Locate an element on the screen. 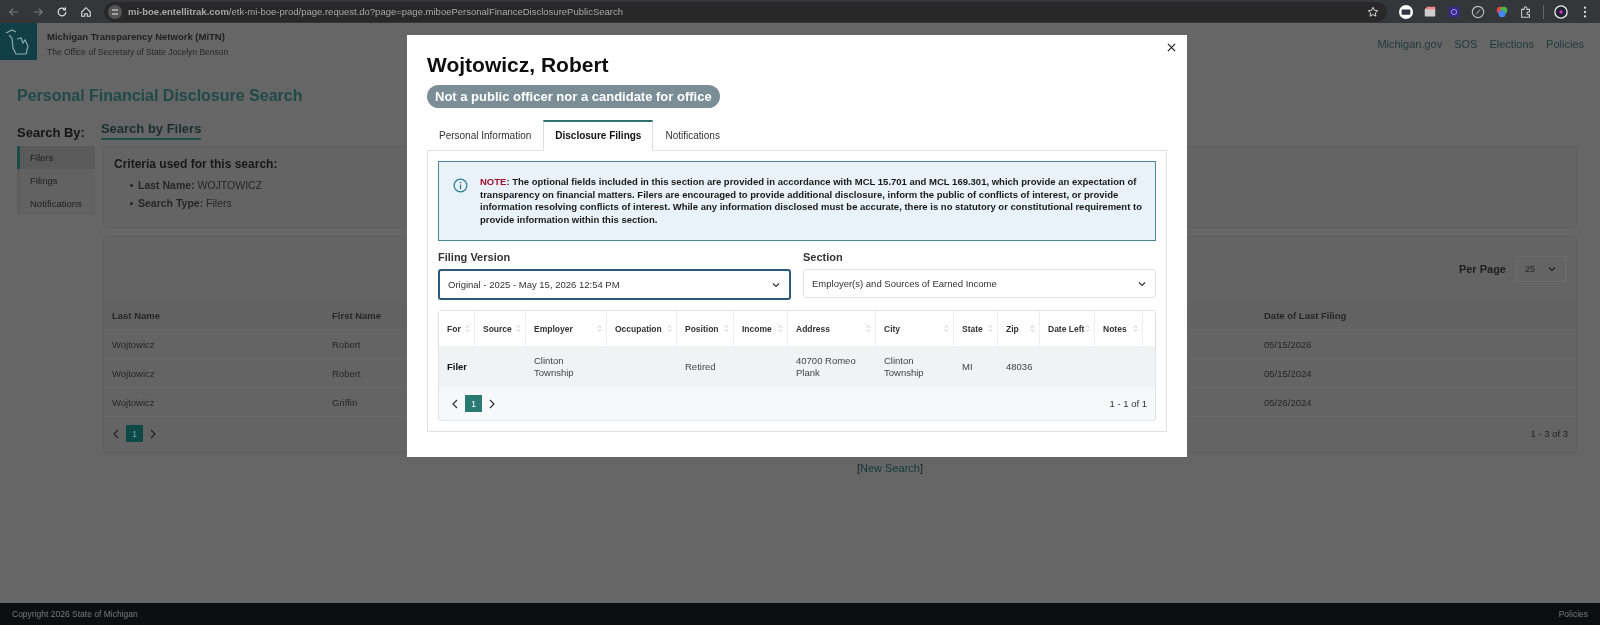  next-page-icon is located at coordinates (492, 403).